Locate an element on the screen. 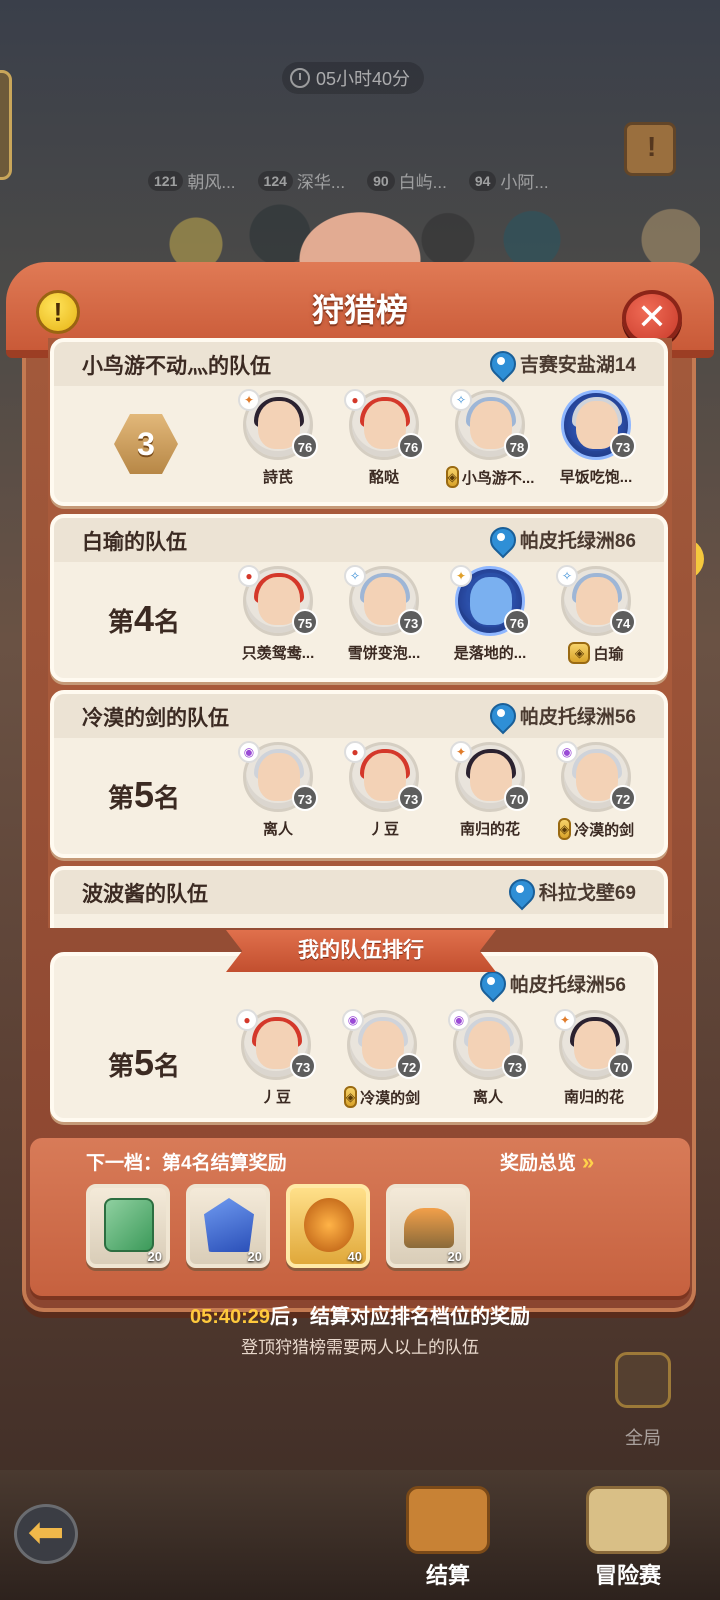 The image size is (720, 1600). rank-number: 5 is located at coordinates (144, 794).